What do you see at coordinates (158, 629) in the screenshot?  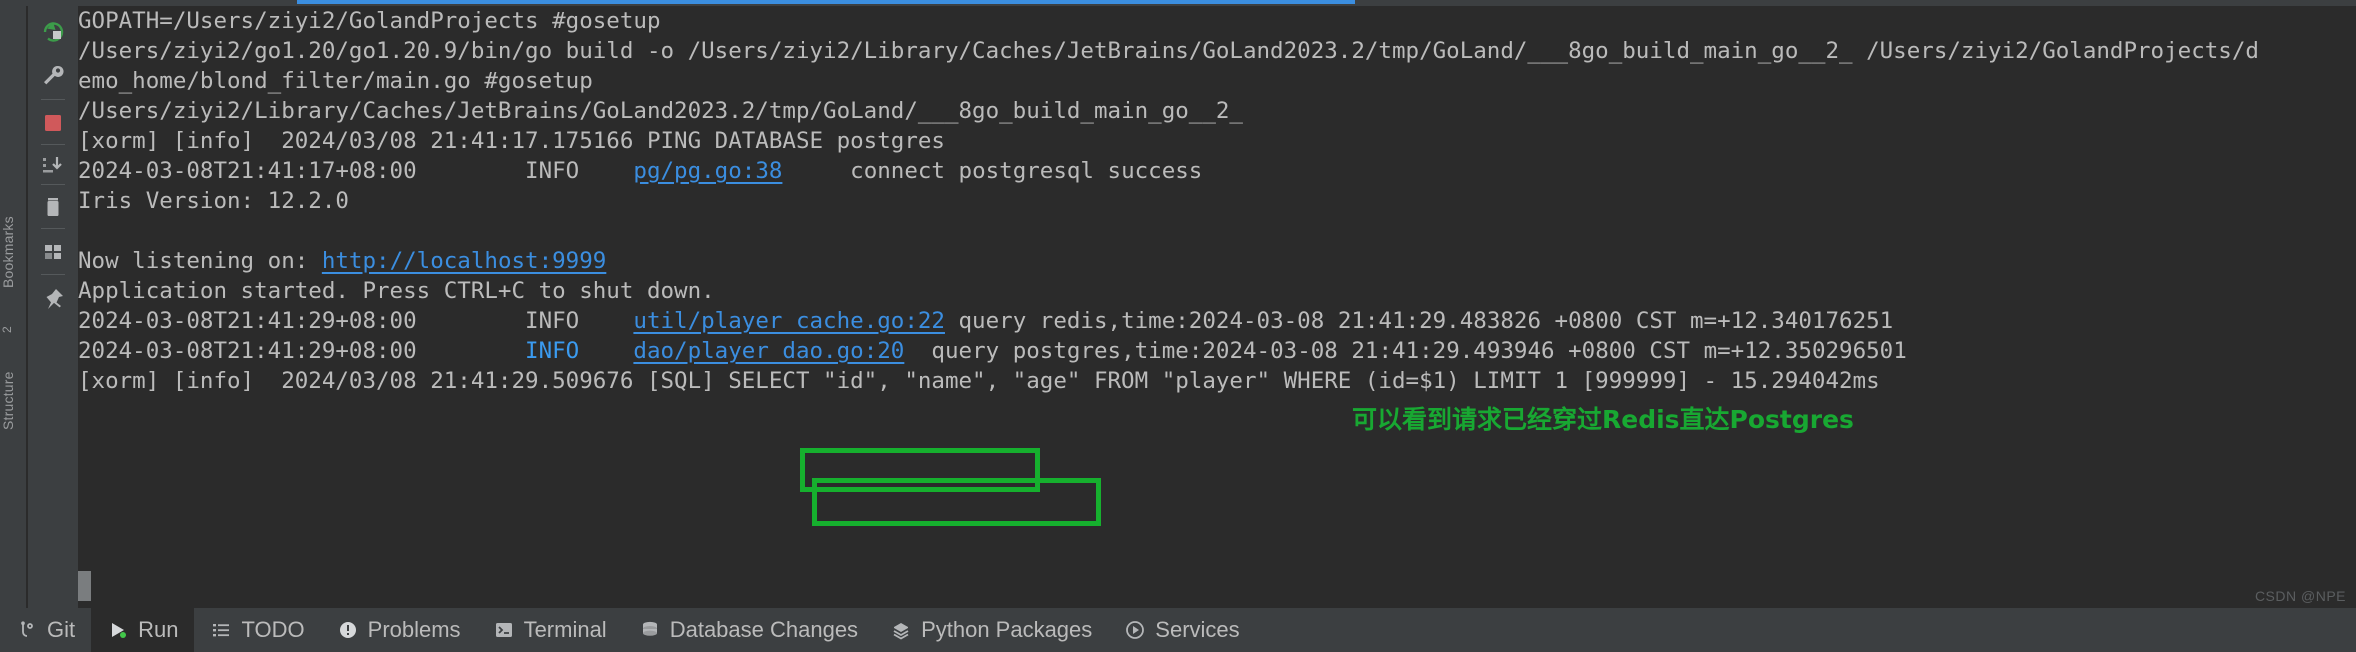 I see `tab-run-label: Run` at bounding box center [158, 629].